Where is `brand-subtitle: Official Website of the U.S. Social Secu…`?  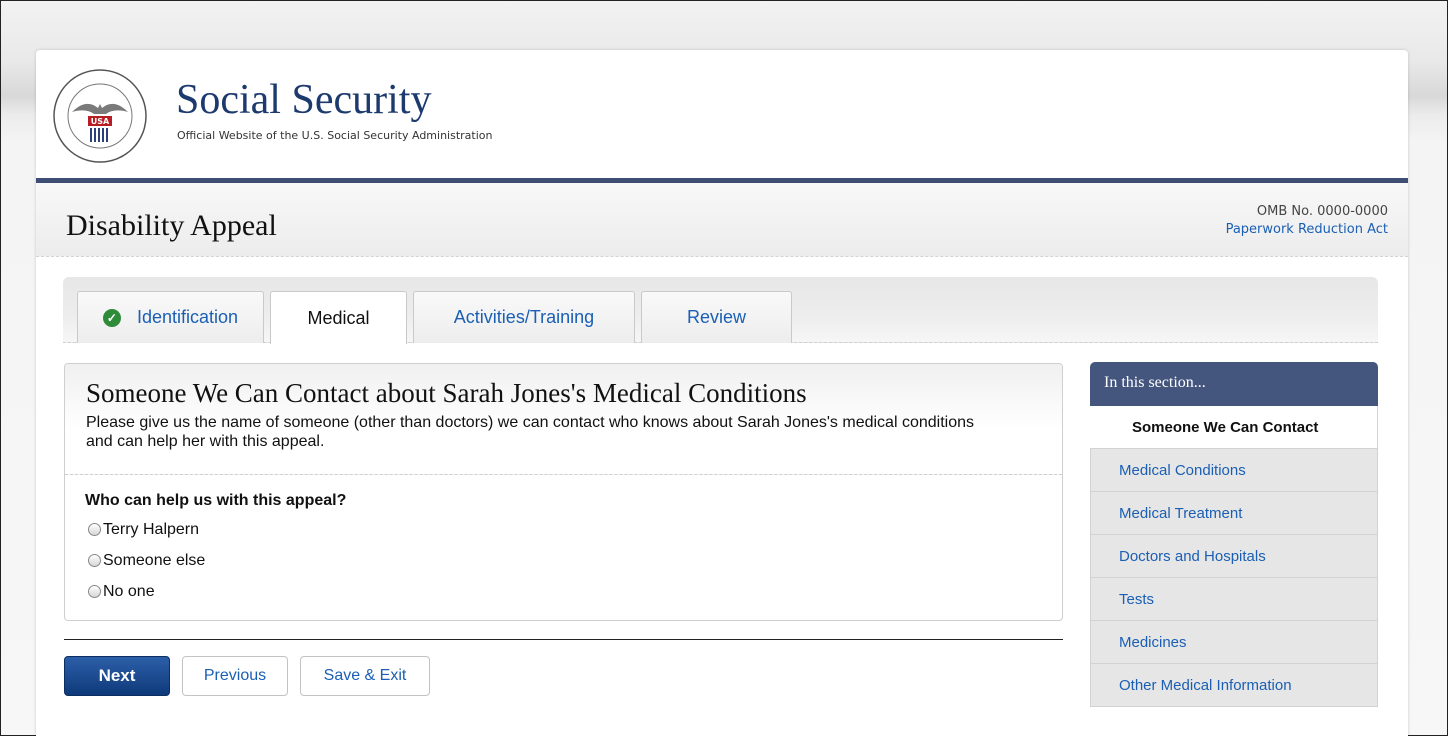
brand-subtitle: Official Website of the U.S. Social Secu… is located at coordinates (335, 135).